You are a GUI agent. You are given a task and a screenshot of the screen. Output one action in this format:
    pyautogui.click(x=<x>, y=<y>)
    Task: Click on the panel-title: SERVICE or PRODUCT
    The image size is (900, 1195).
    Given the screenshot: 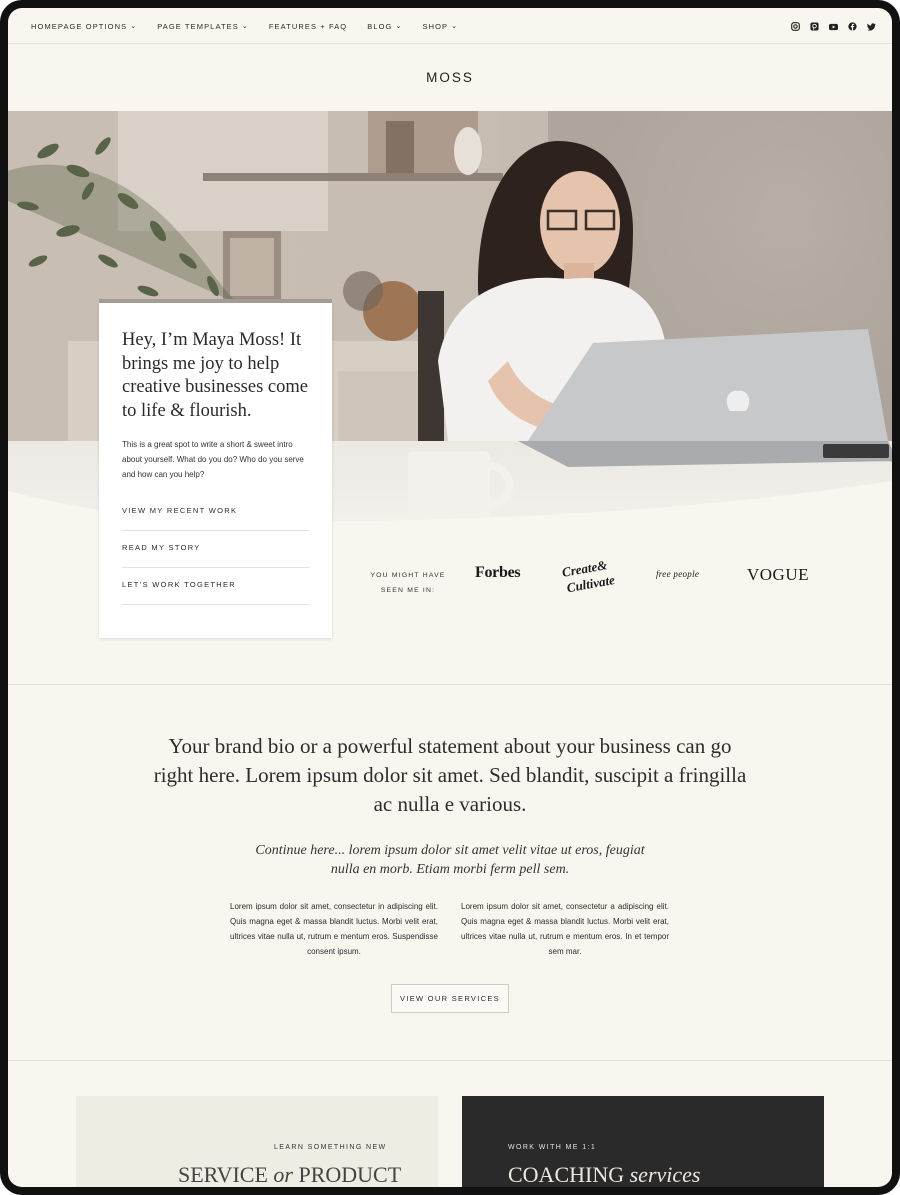 What is the action you would take?
    pyautogui.click(x=290, y=1174)
    